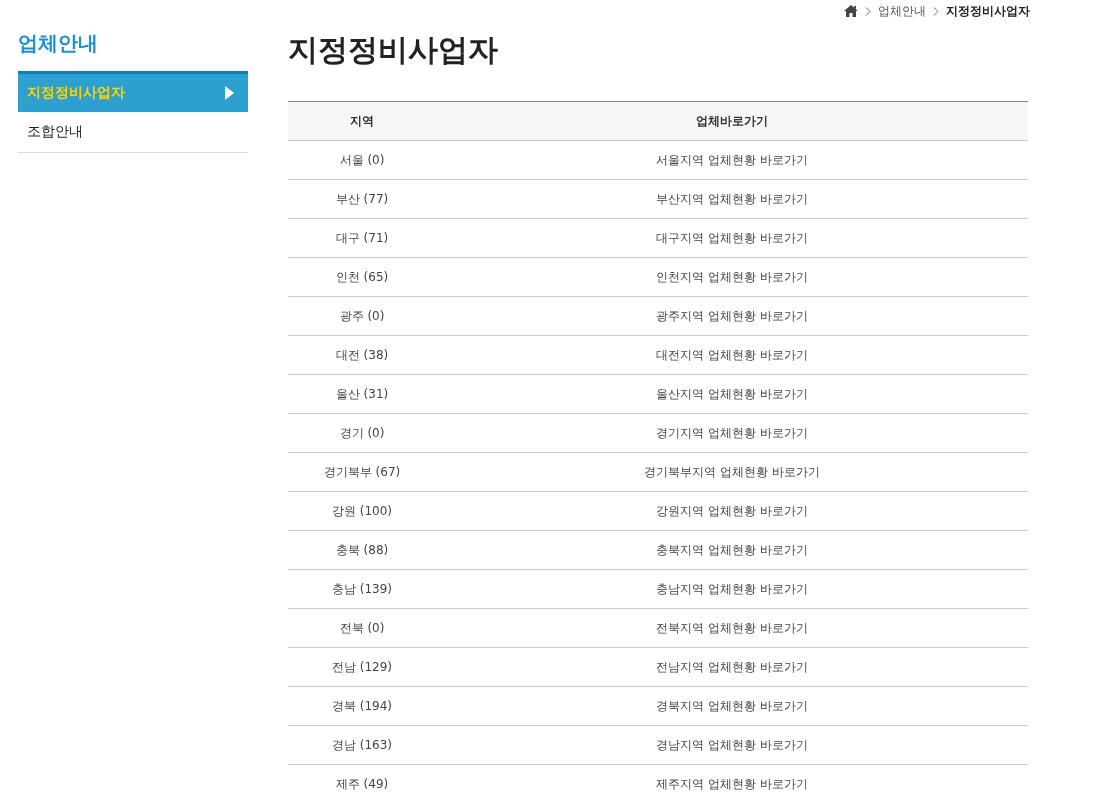 This screenshot has width=1115, height=803. I want to click on page-title: 지정정비사업자, so click(393, 50).